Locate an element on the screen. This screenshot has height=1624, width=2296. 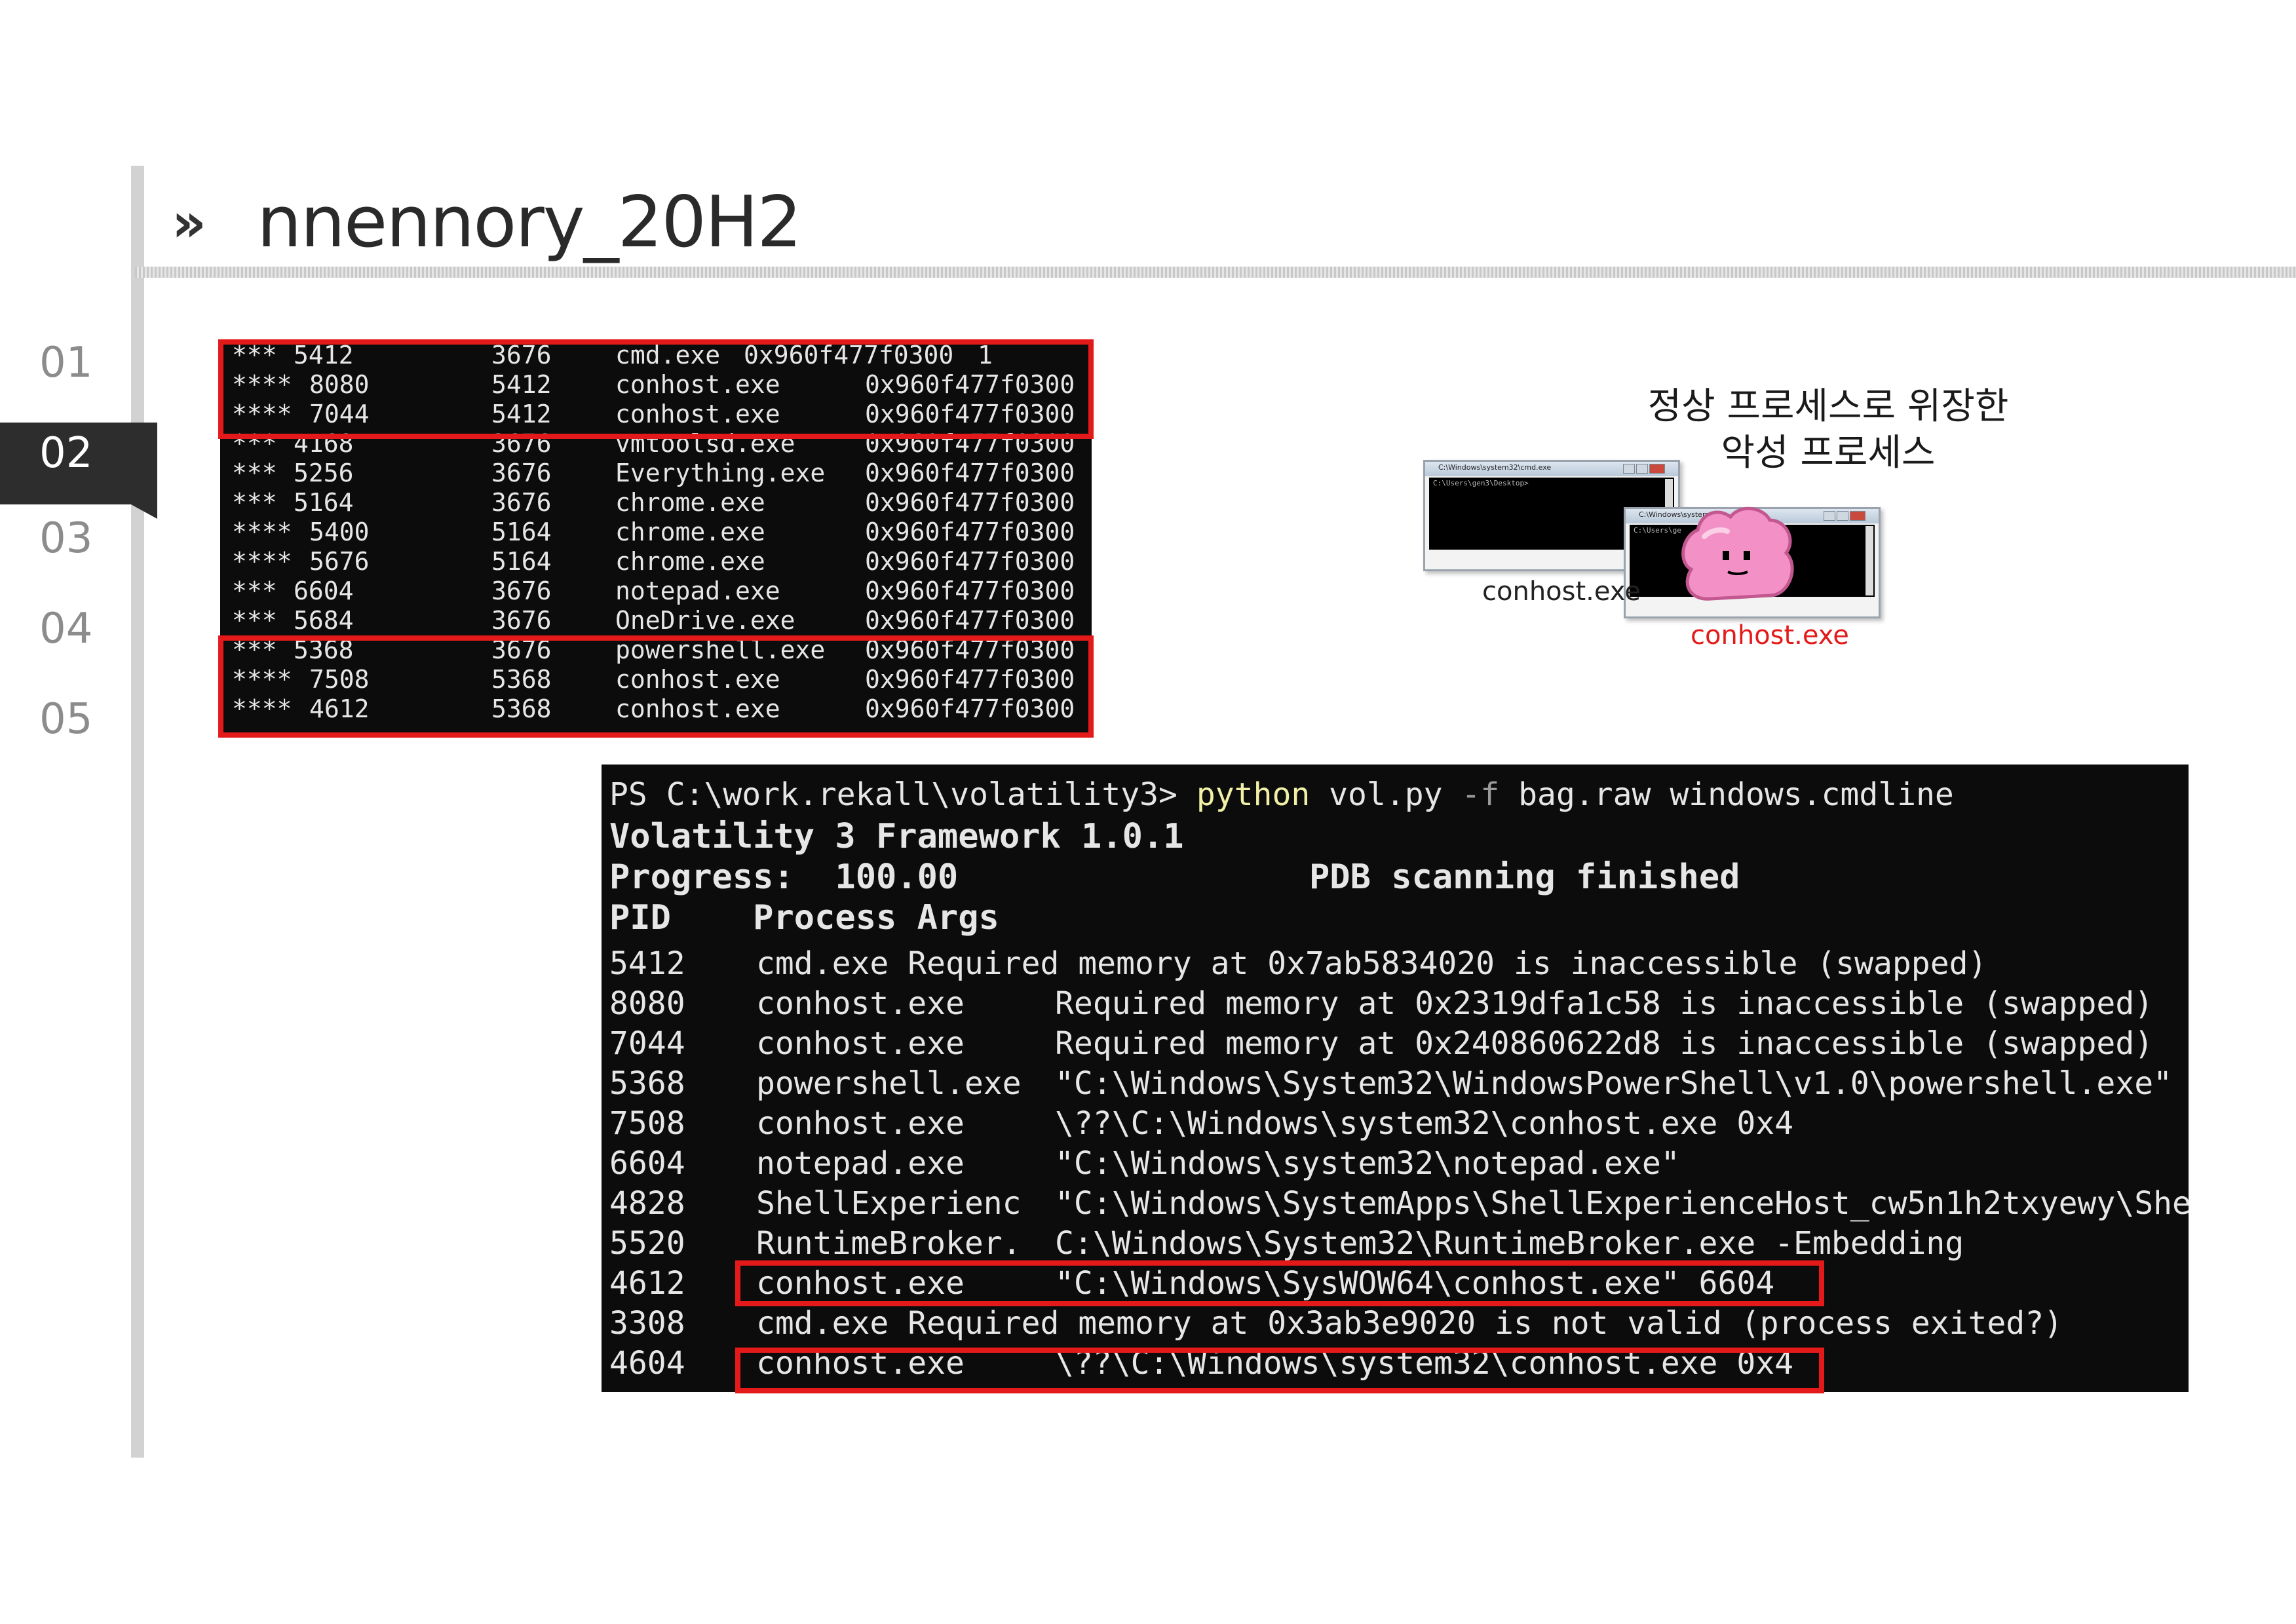
window-titlebar: C:\Windows\system32\cmd.exe is located at coordinates (1551, 469).